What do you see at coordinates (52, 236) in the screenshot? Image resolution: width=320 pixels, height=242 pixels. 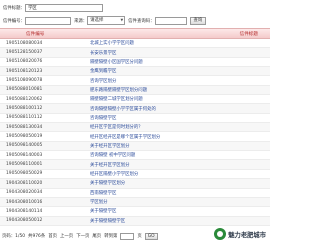 I see `first-page-link: 首页` at bounding box center [52, 236].